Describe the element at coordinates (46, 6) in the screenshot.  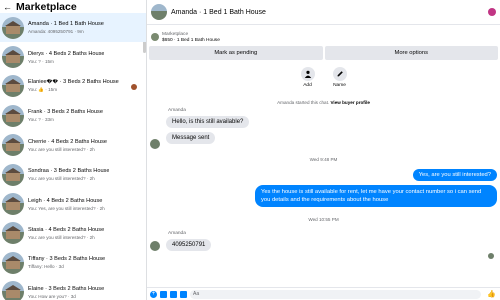
I see `sidebar-title: Marketplace` at that location.